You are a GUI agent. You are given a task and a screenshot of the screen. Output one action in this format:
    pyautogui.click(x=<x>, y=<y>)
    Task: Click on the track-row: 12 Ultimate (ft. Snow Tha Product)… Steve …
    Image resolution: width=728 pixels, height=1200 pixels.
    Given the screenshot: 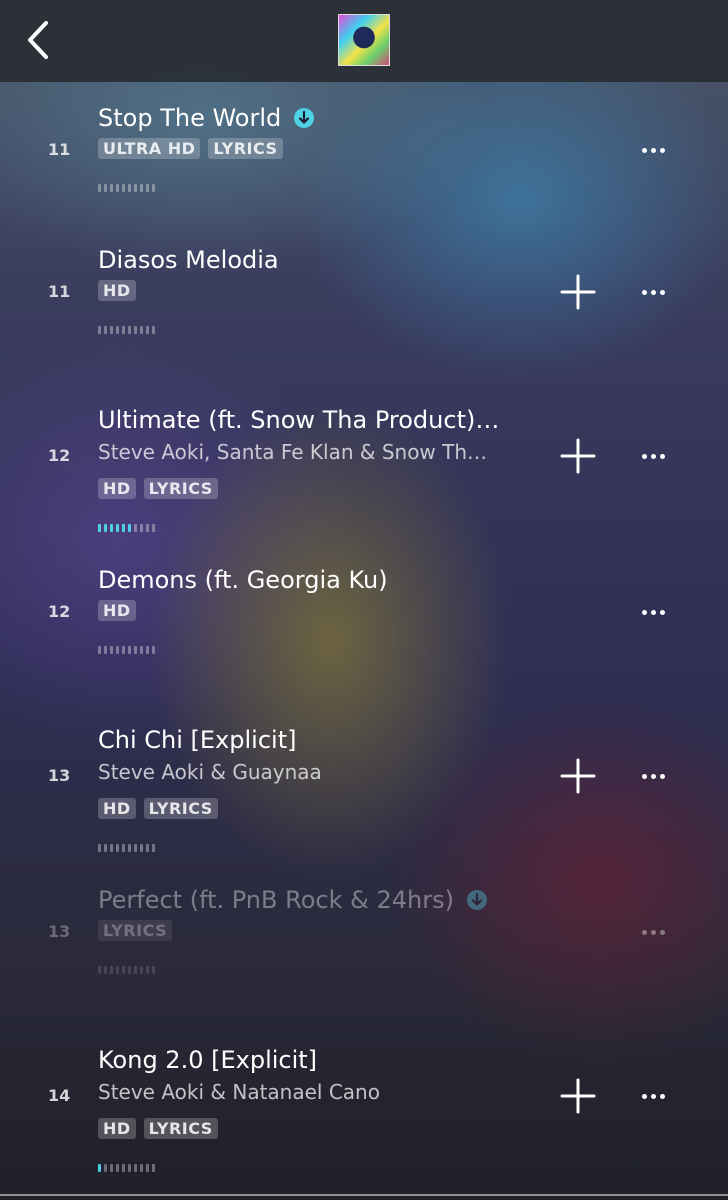 What is the action you would take?
    pyautogui.click(x=364, y=464)
    